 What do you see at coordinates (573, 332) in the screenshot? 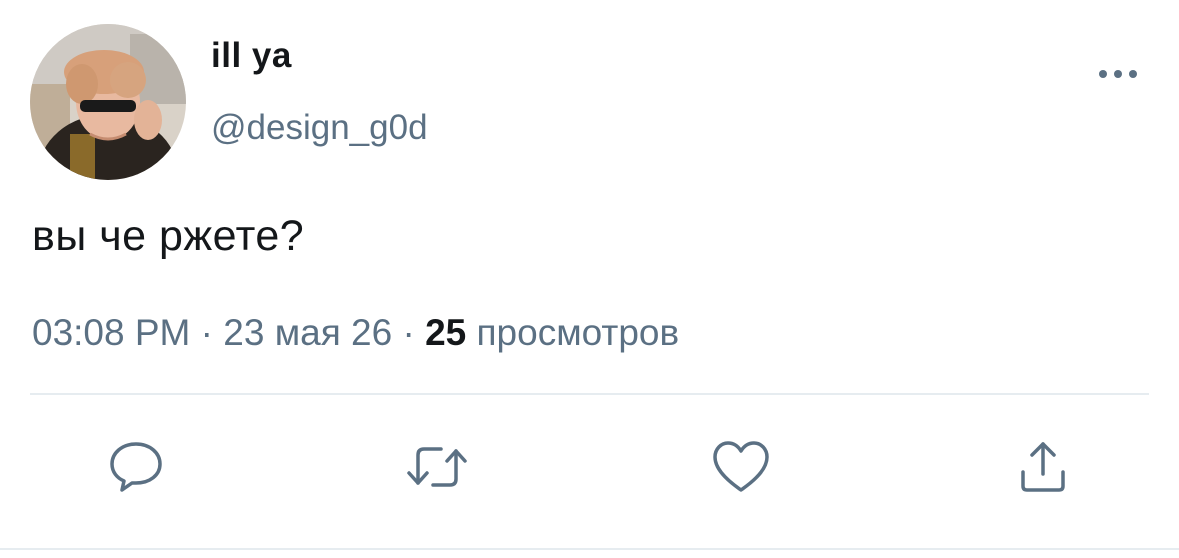
I see `views-label: просмотров` at bounding box center [573, 332].